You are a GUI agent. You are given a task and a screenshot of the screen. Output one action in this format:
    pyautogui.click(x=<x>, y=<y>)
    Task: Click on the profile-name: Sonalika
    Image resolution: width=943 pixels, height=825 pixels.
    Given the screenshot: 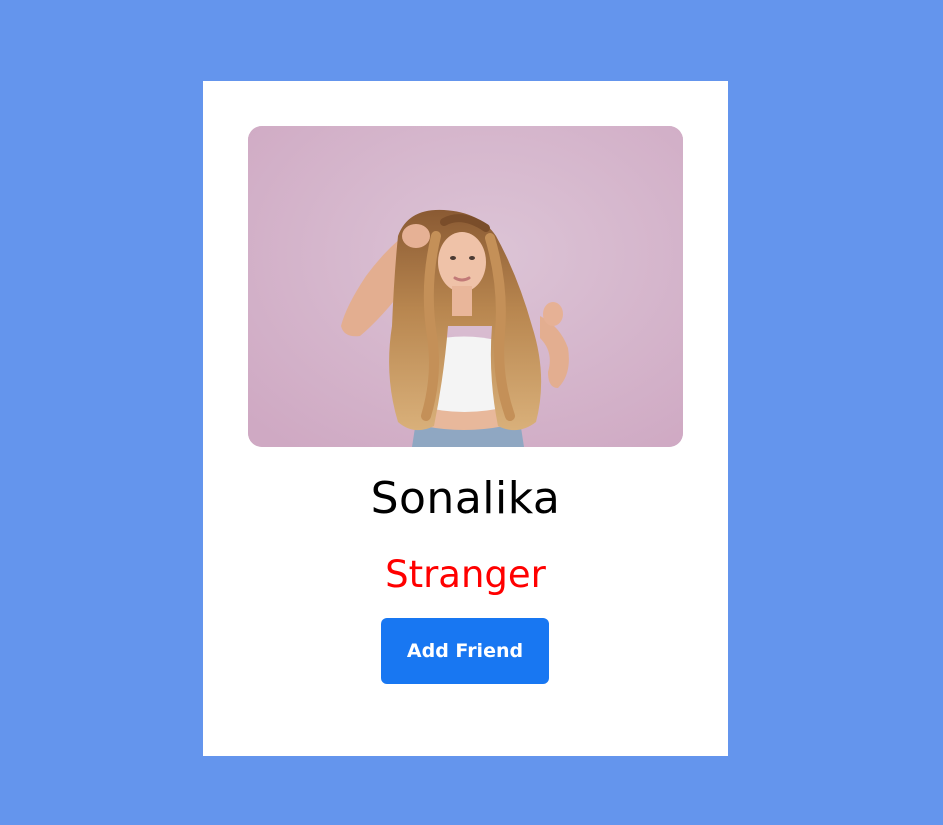 What is the action you would take?
    pyautogui.click(x=465, y=498)
    